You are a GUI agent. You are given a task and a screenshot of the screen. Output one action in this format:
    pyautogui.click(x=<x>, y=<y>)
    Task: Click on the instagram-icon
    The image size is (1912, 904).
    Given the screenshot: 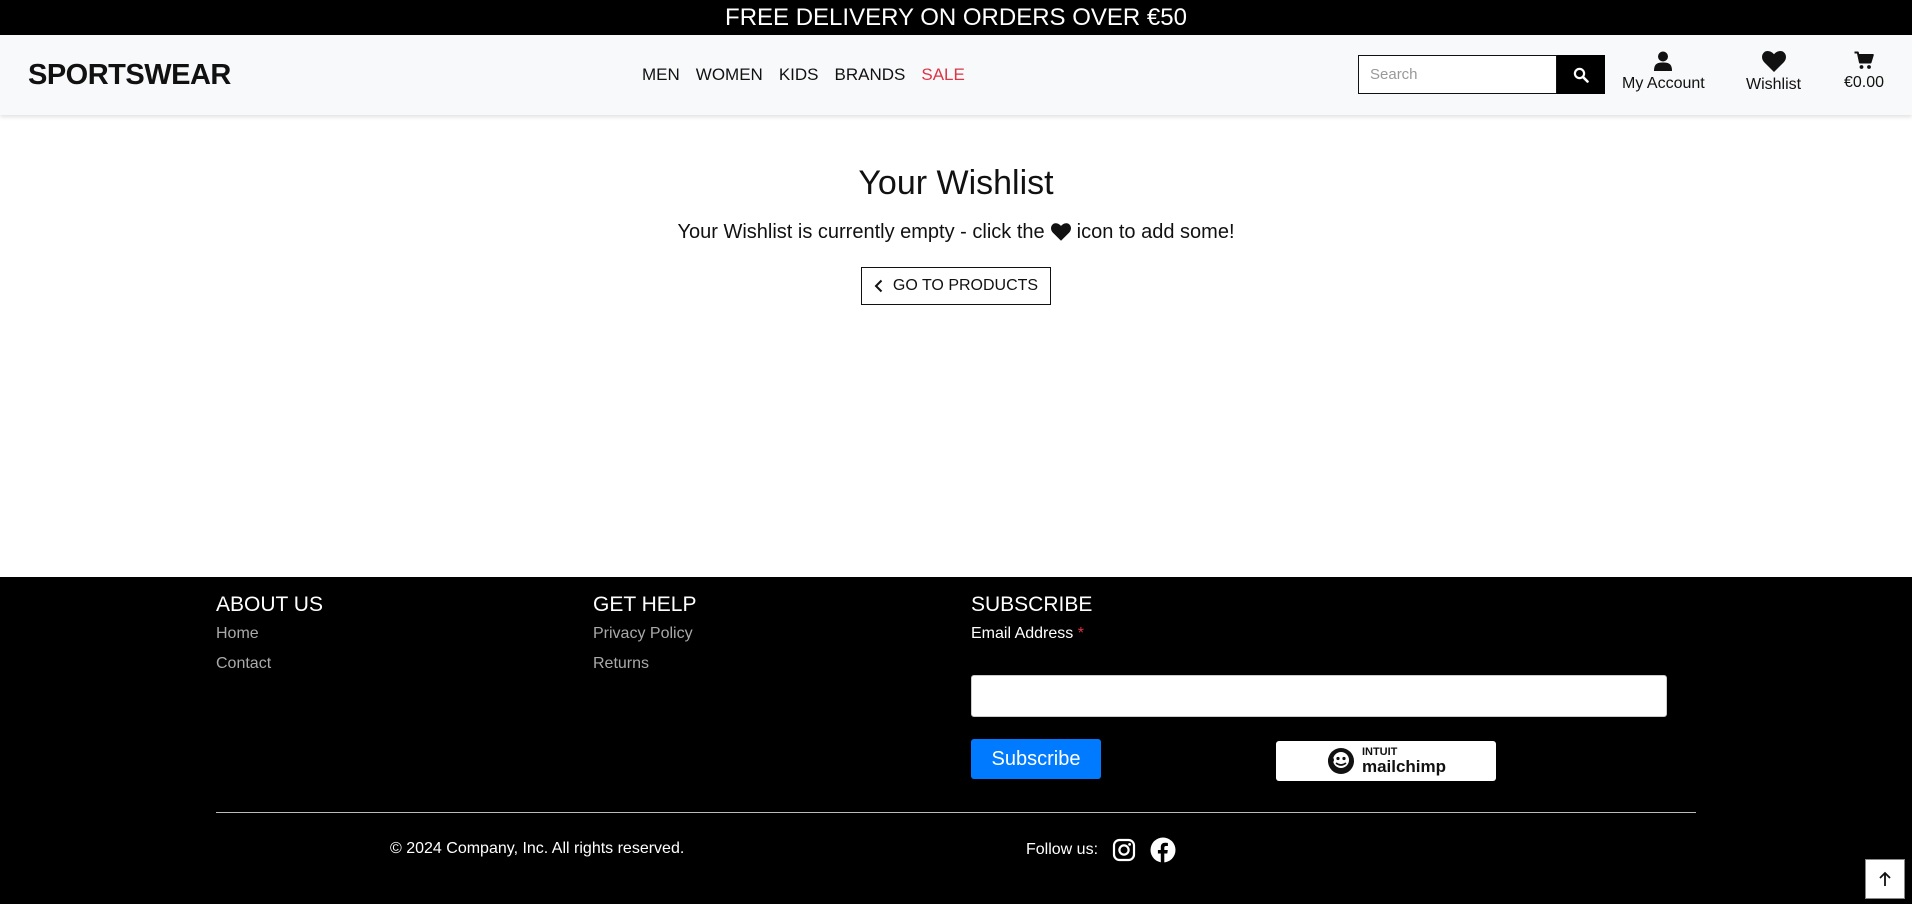 What is the action you would take?
    pyautogui.click(x=1124, y=850)
    